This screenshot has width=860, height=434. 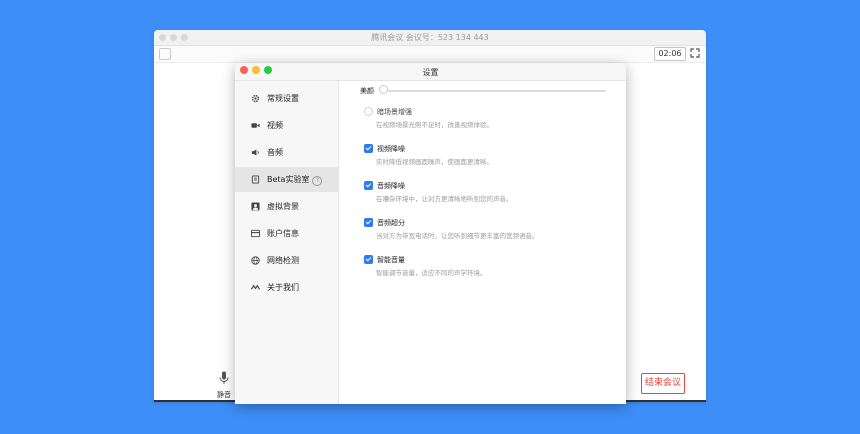 I want to click on video-denoise-checkbox, so click(x=368, y=148).